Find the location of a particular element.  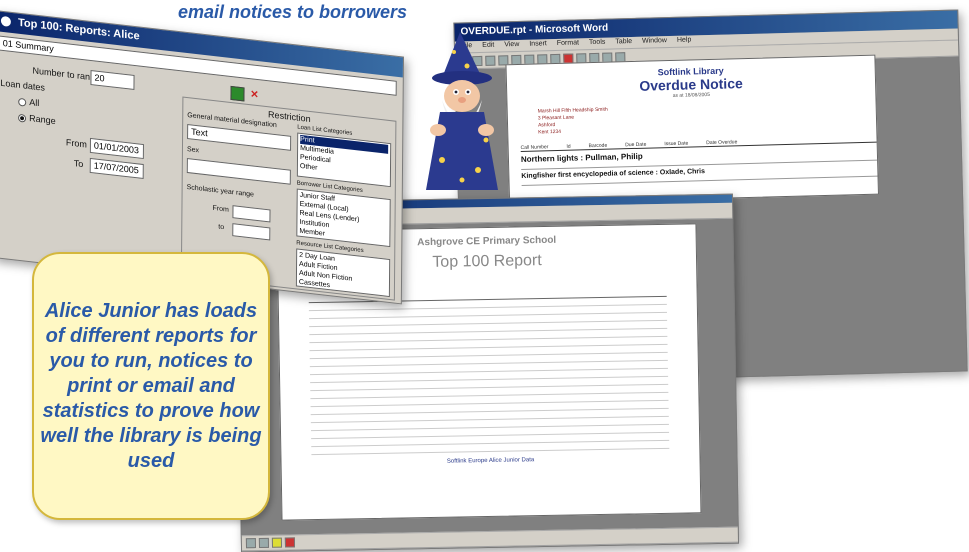

to-date-field: 17/07/2005 is located at coordinates (116, 168).